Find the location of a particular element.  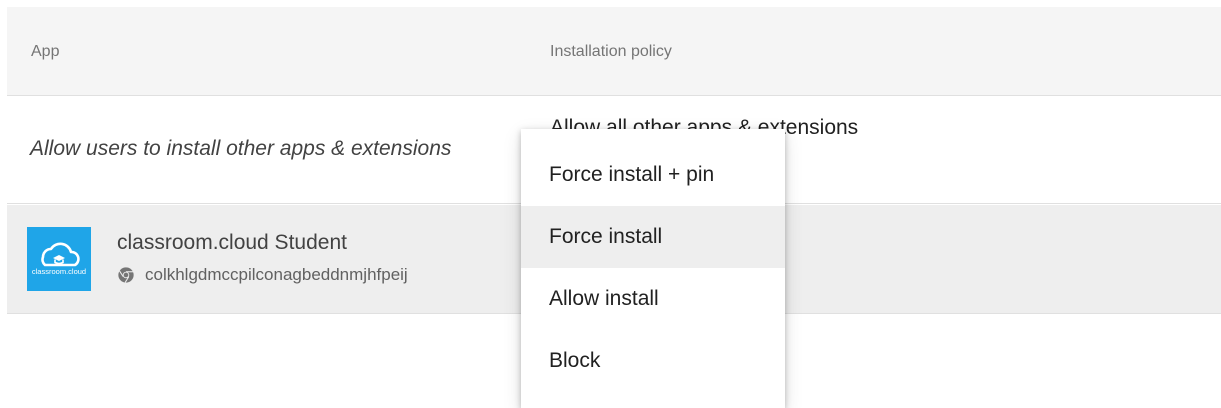

menu-item-allow-install: Allow install is located at coordinates (653, 299).